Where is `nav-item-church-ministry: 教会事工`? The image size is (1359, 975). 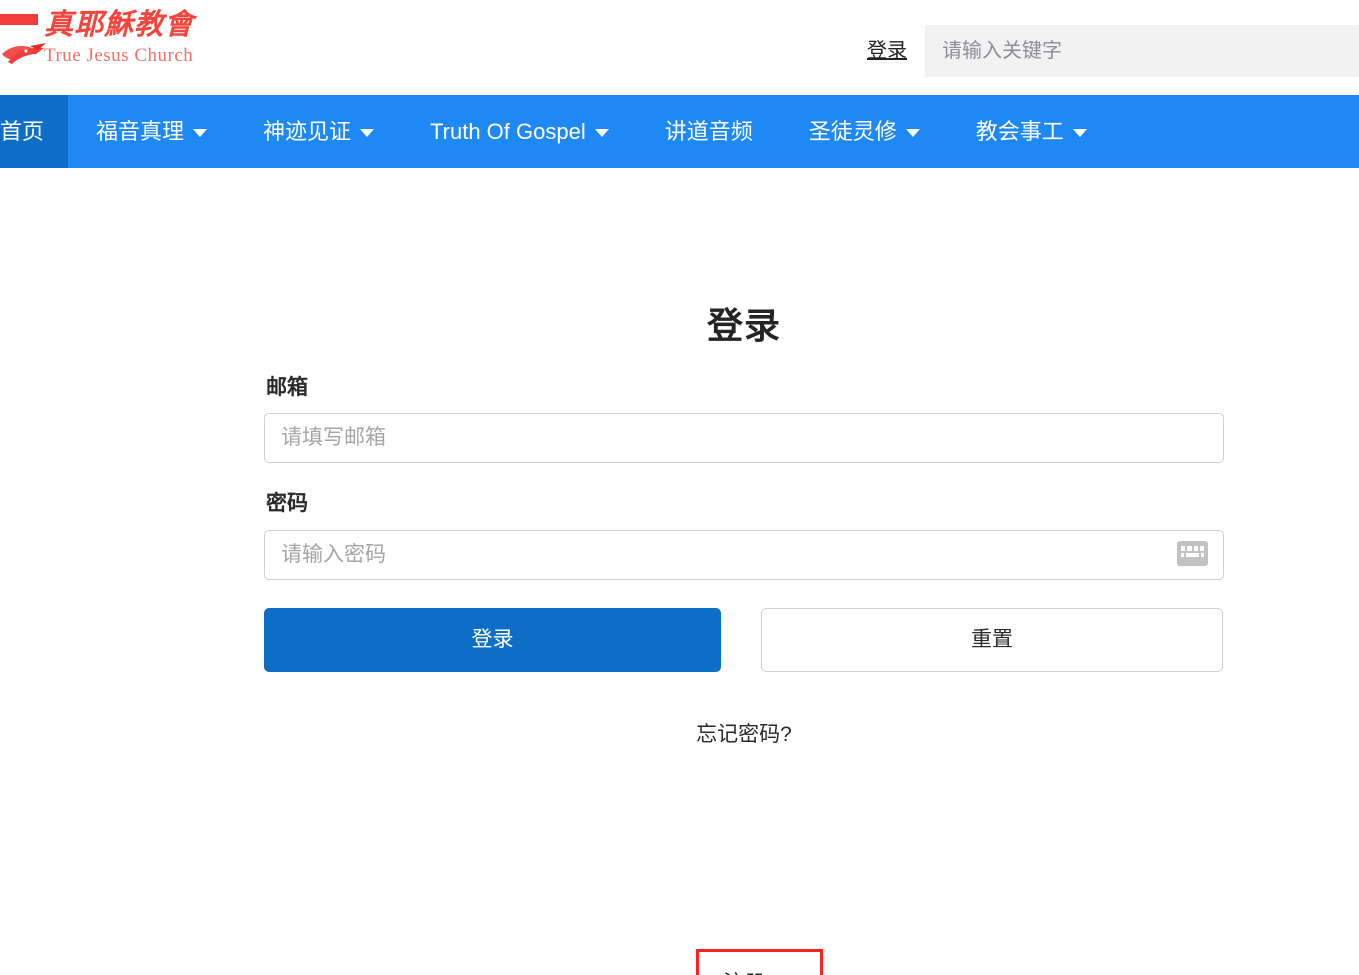 nav-item-church-ministry: 教会事工 is located at coordinates (1031, 131).